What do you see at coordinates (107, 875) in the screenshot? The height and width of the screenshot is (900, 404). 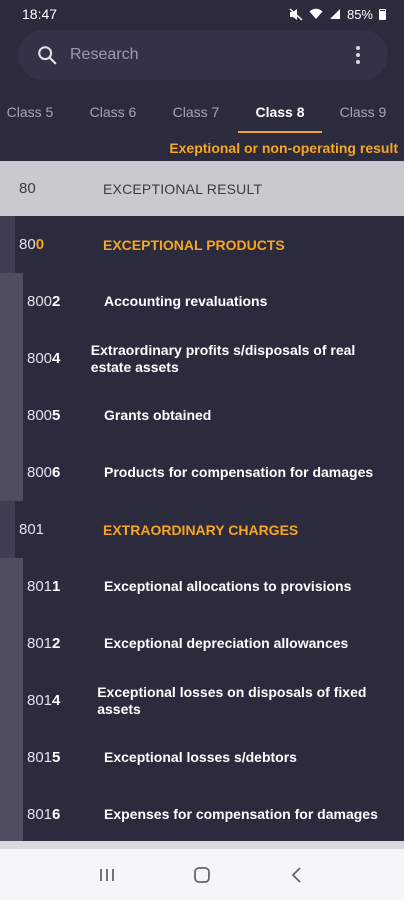 I see `recents-icon` at bounding box center [107, 875].